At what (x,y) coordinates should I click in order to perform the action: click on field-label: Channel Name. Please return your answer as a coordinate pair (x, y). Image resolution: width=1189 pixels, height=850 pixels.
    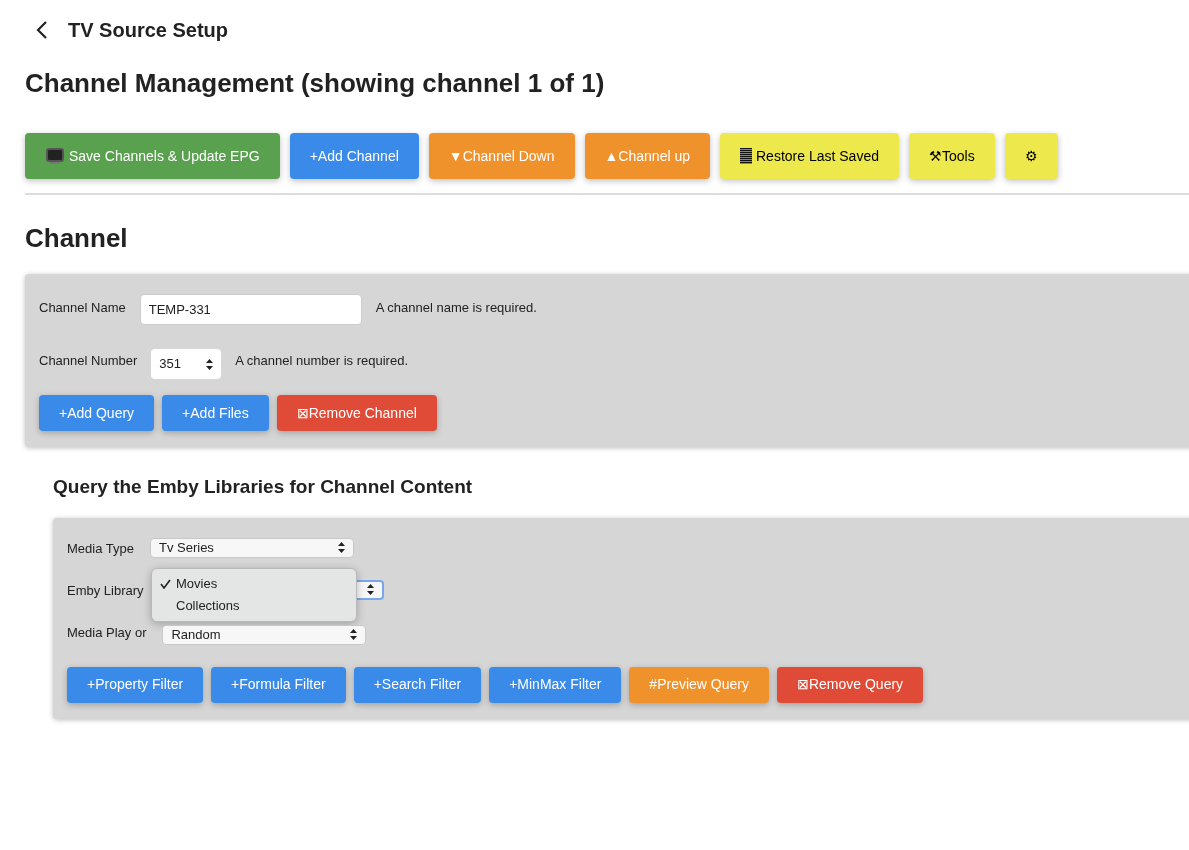
    Looking at the image, I should click on (82, 308).